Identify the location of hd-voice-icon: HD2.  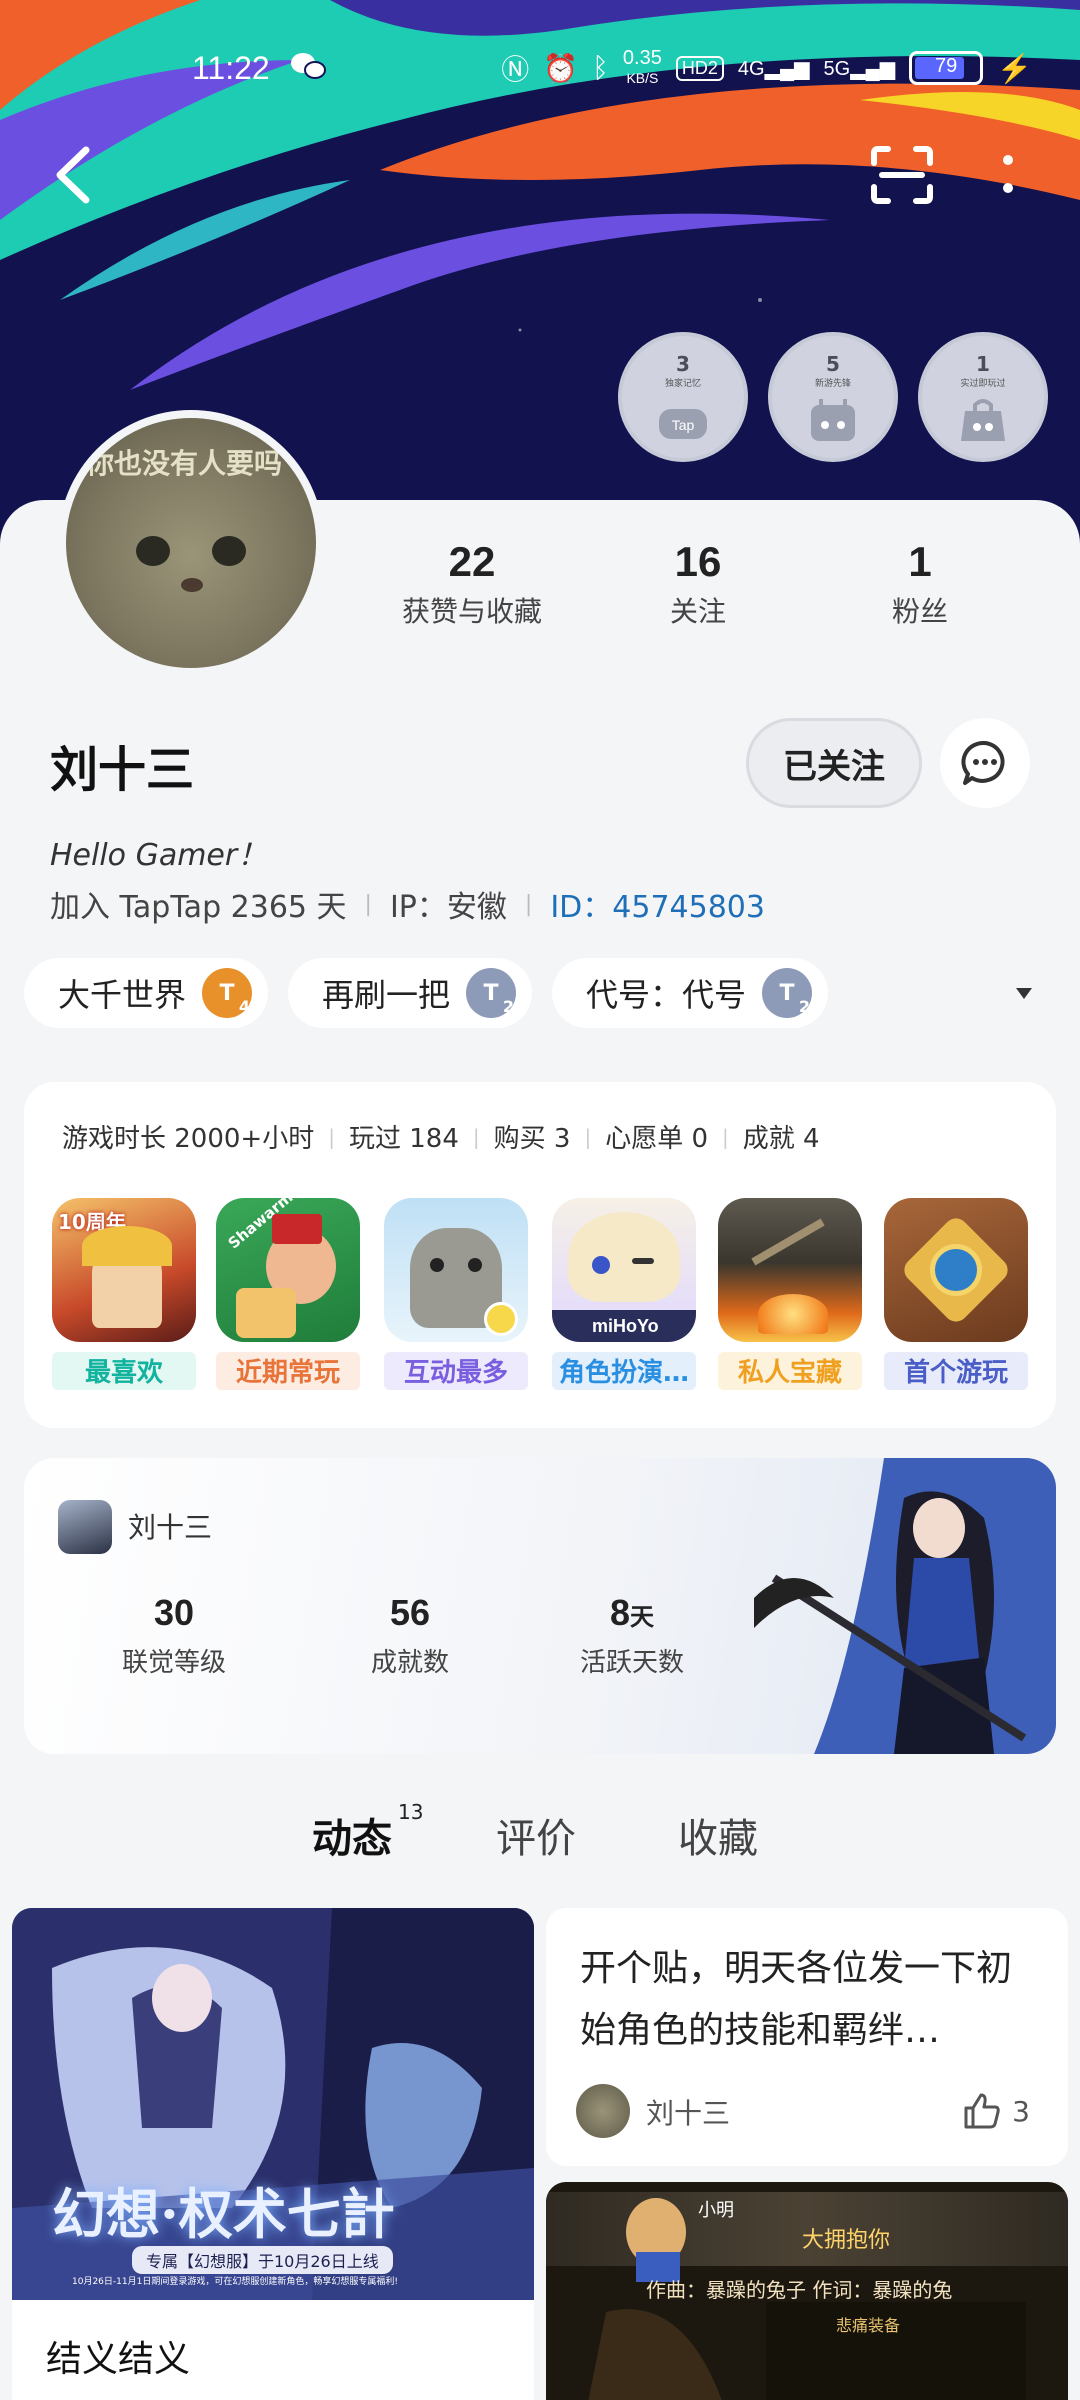
(699, 68).